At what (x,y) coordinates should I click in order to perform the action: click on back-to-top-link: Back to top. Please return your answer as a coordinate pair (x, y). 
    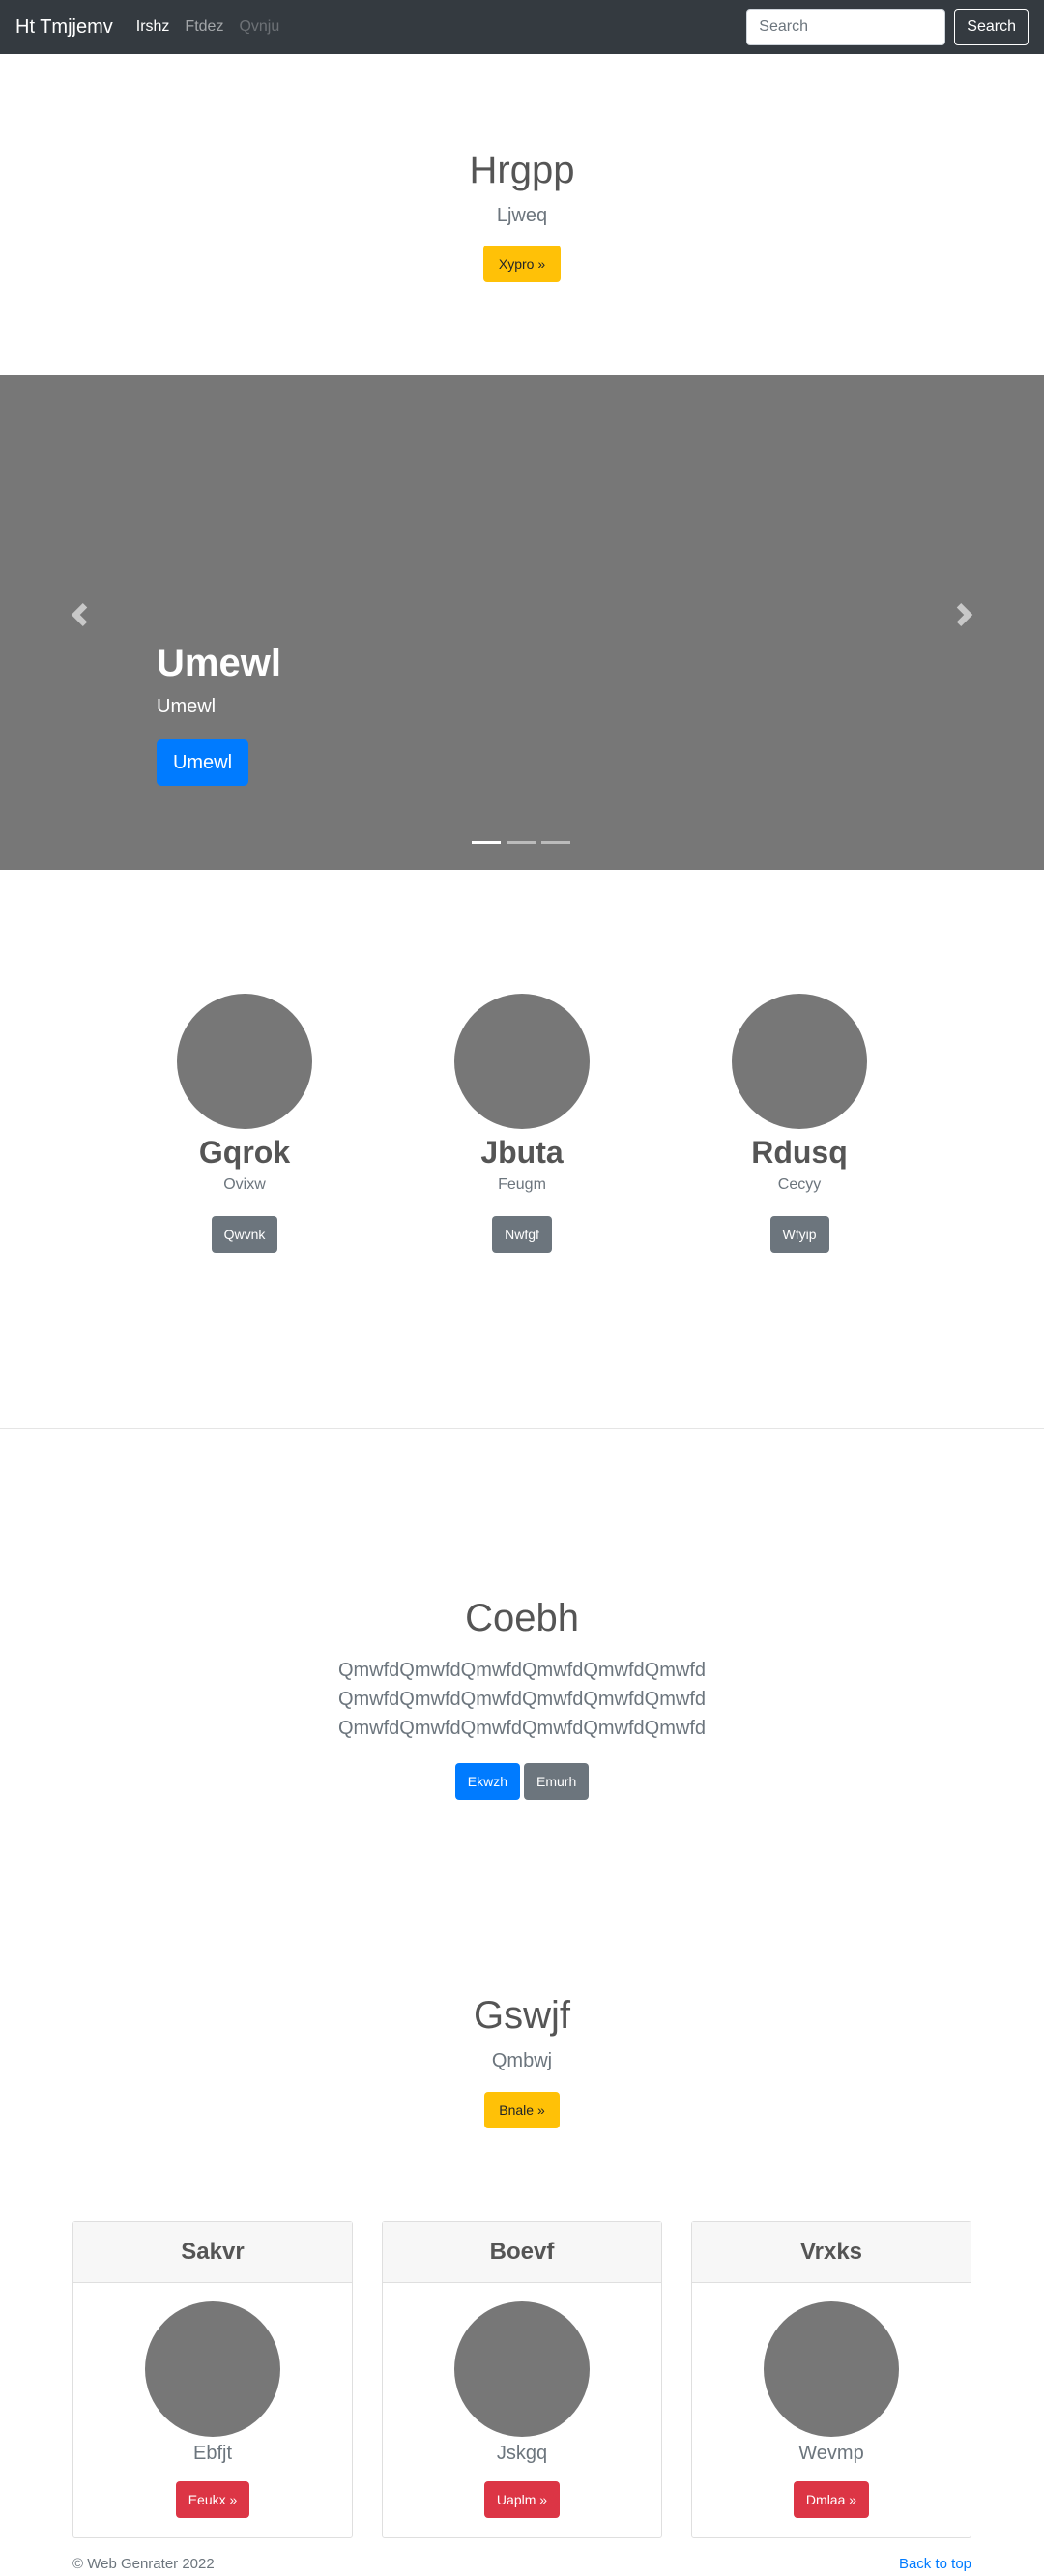
    Looking at the image, I should click on (936, 2564).